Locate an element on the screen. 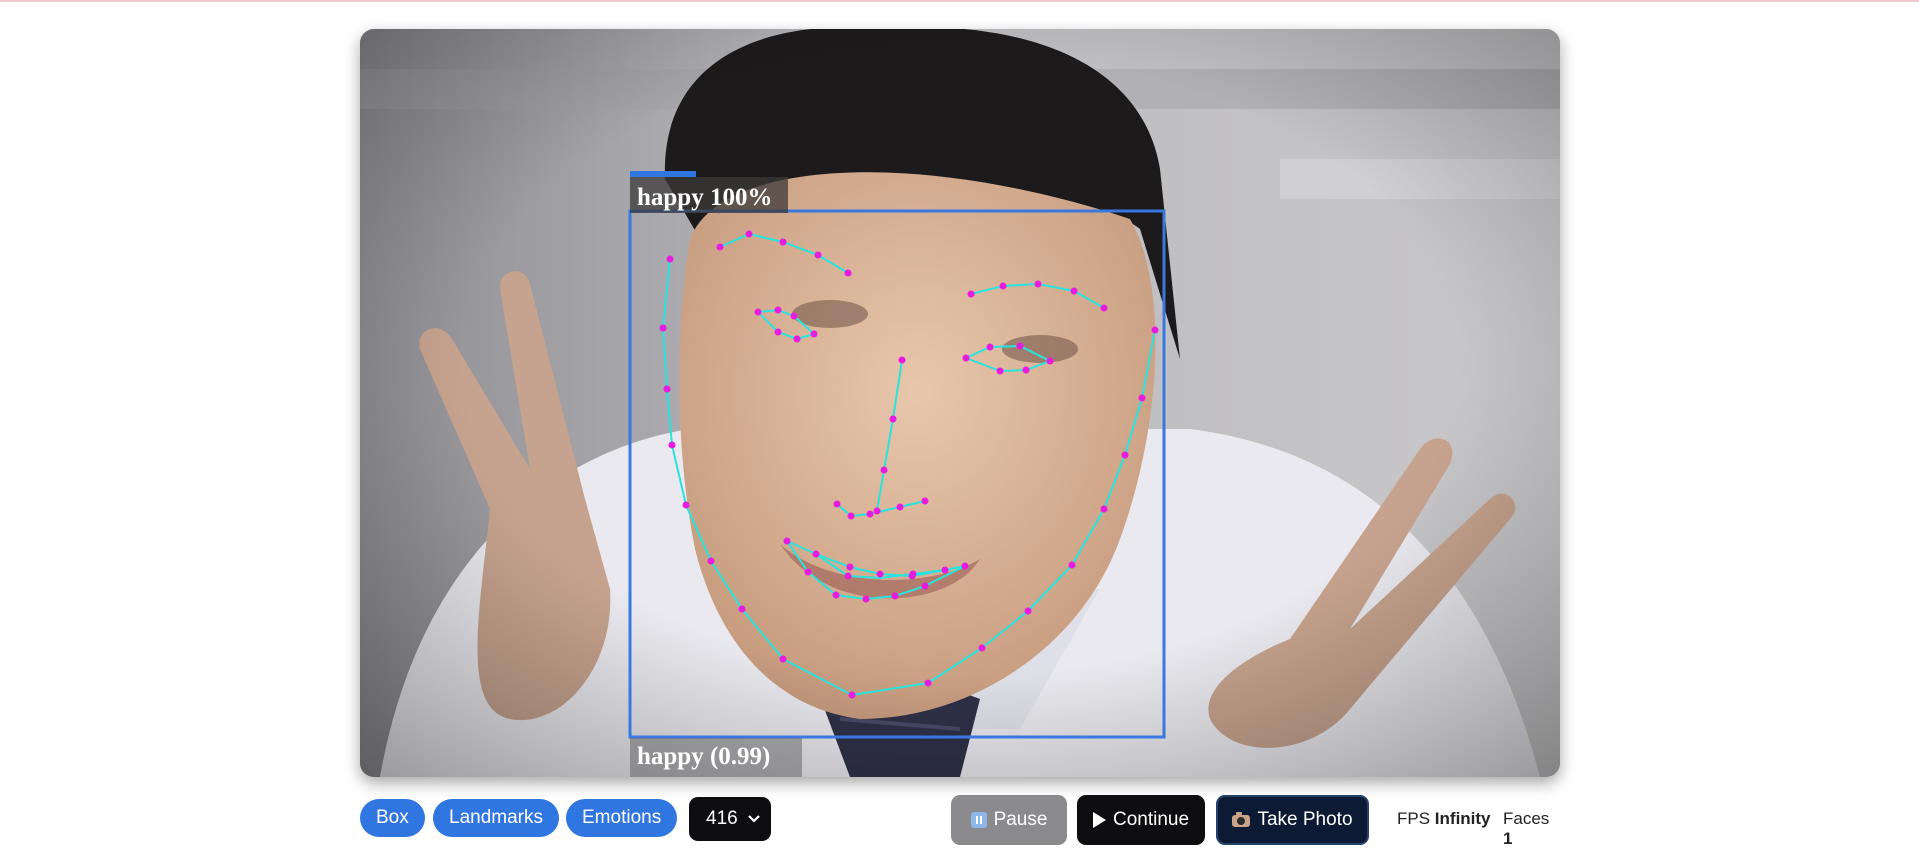 The height and width of the screenshot is (865, 1919). faces-stat: Faces 1 is located at coordinates (1531, 829).